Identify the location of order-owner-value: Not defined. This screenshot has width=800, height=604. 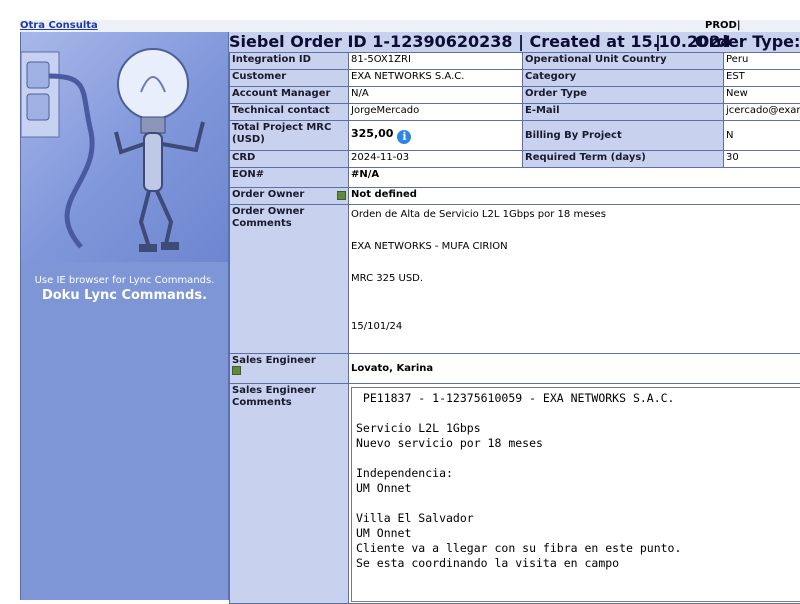
(574, 196).